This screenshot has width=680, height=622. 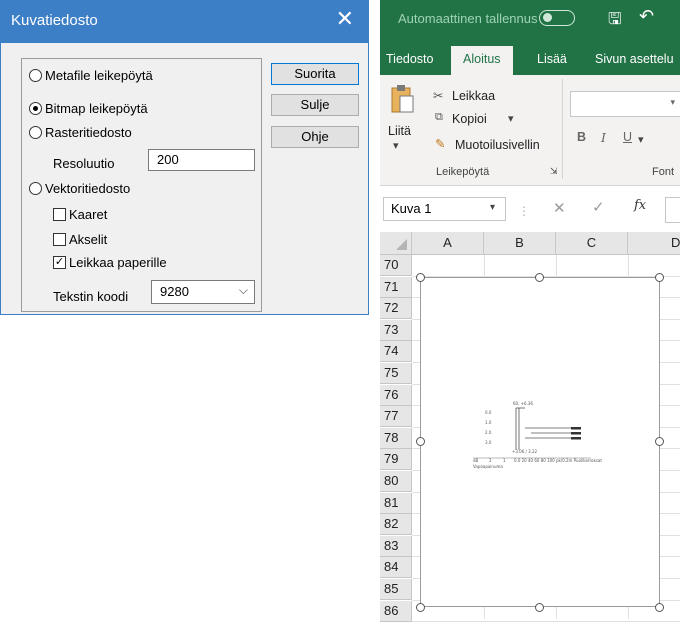 What do you see at coordinates (396, 503) in the screenshot?
I see `row-header: 81` at bounding box center [396, 503].